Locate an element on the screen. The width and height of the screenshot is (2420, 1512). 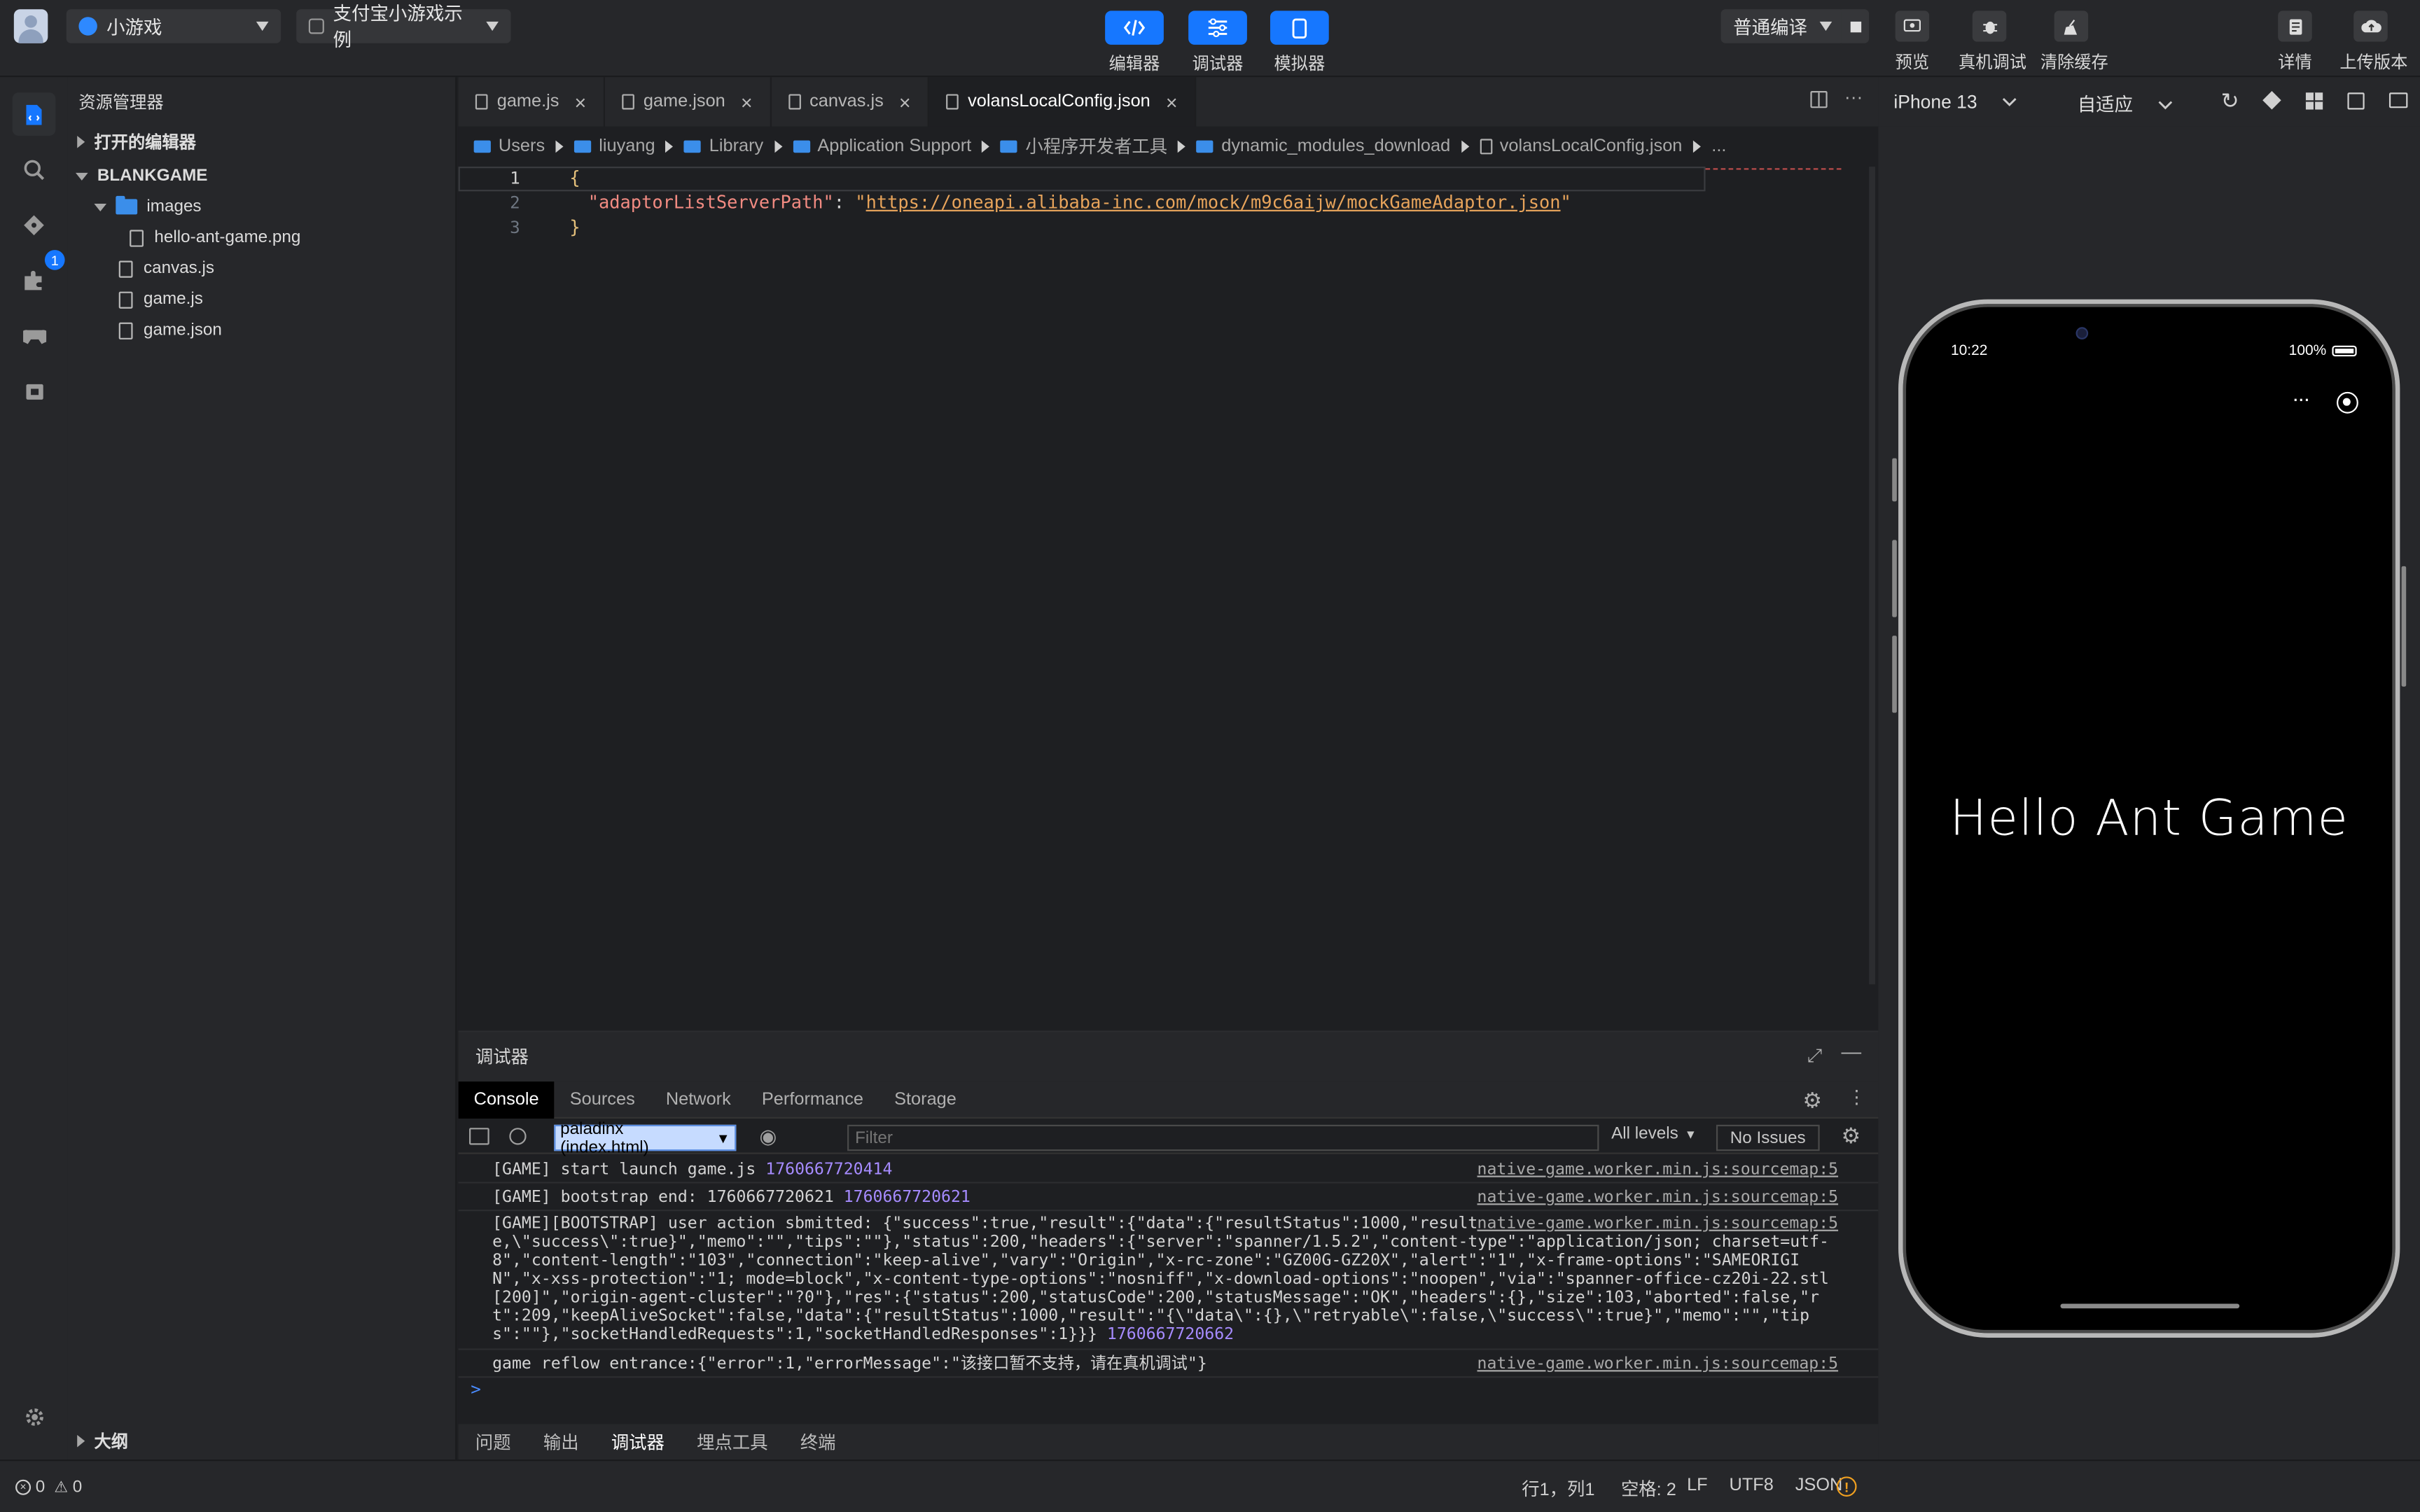
project-root: BLANKGAME is located at coordinates (261, 175).